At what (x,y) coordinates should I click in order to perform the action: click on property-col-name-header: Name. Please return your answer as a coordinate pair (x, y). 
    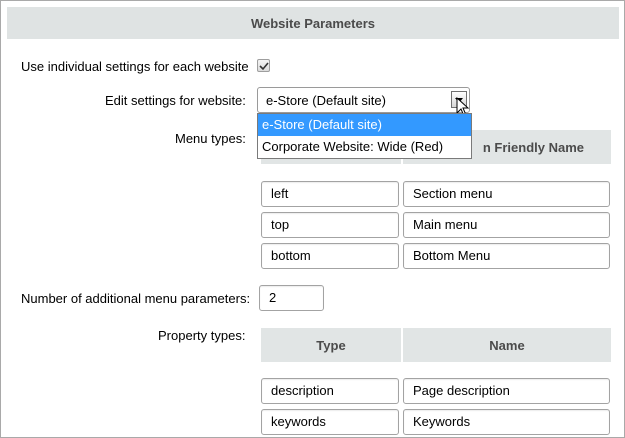
    Looking at the image, I should click on (507, 345).